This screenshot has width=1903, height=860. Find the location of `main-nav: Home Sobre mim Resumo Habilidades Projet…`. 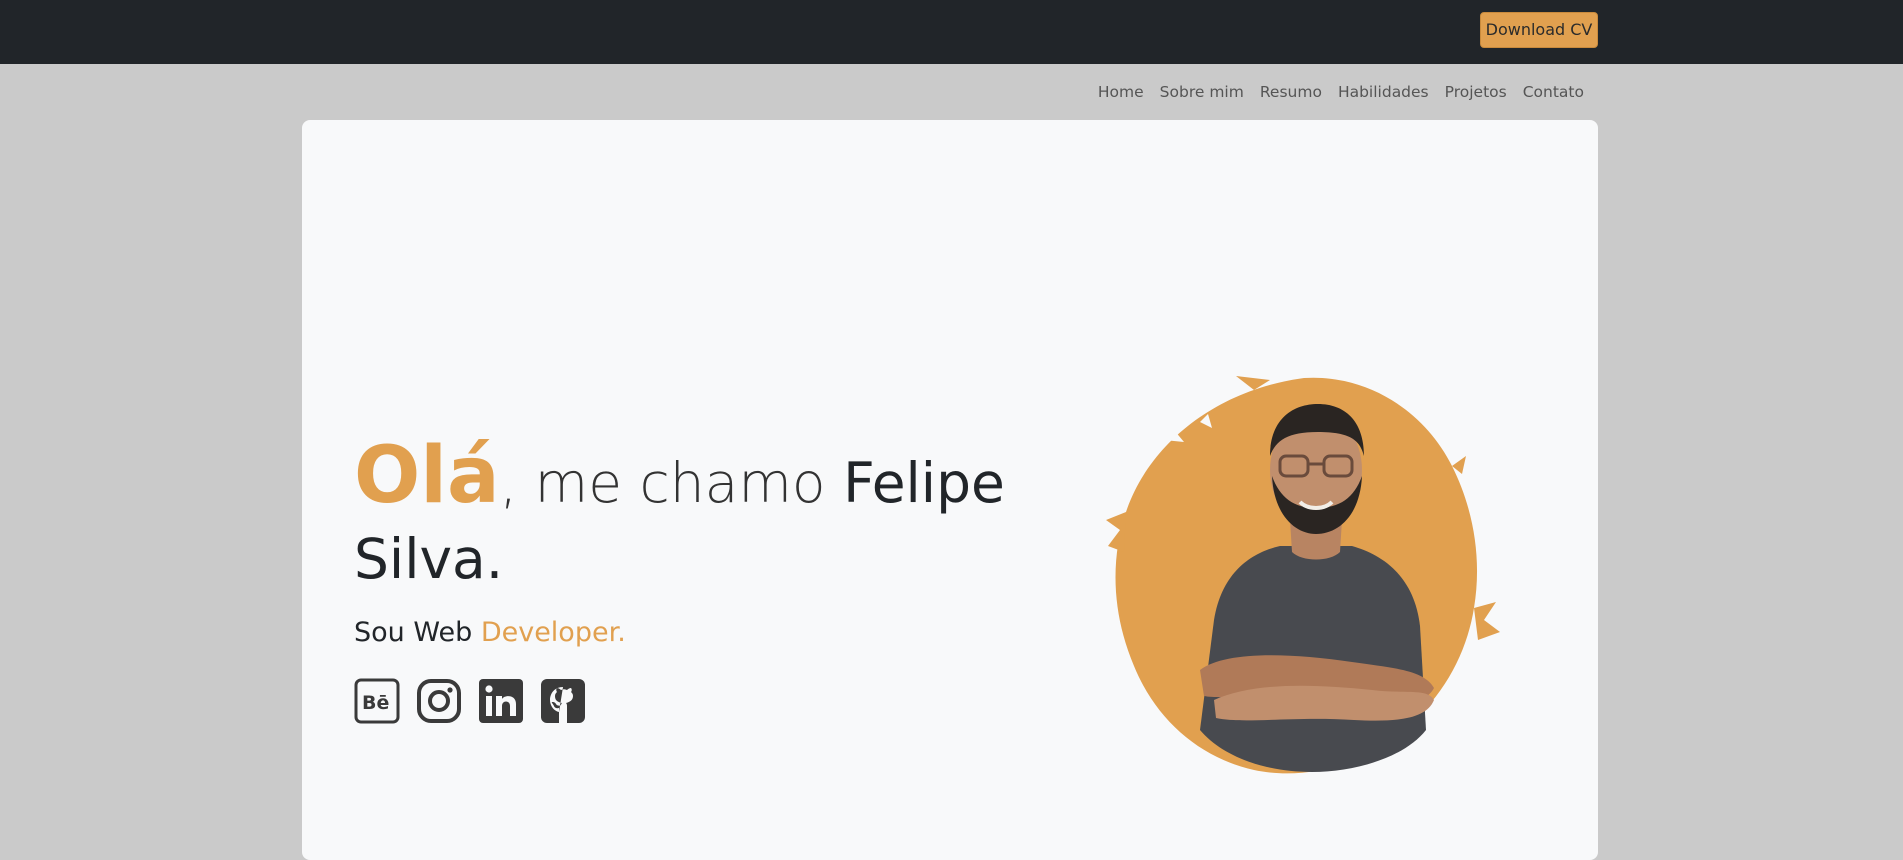

main-nav: Home Sobre mim Resumo Habilidades Projet… is located at coordinates (1341, 92).